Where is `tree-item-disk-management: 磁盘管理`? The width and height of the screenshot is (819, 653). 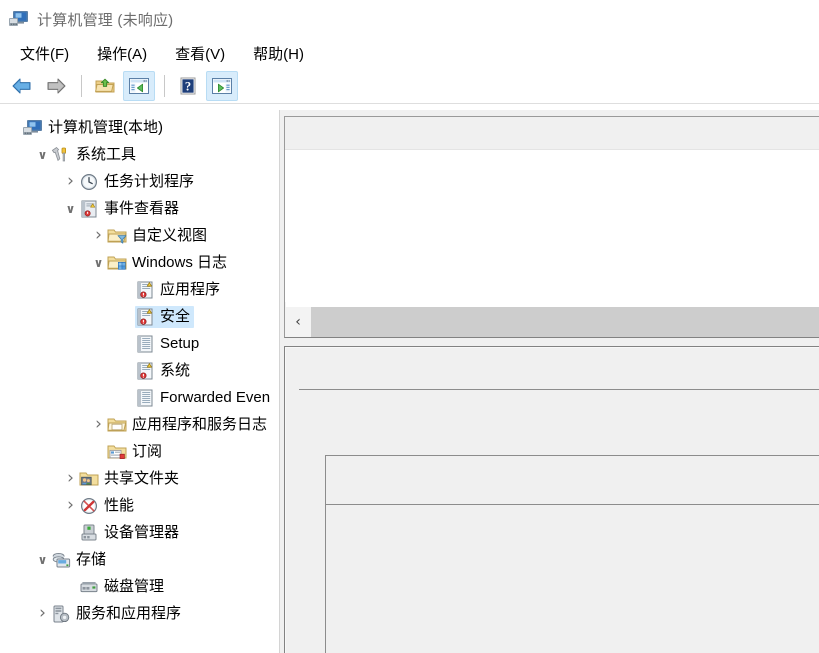
tree-item-disk-management: 磁盘管理 is located at coordinates (139, 586).